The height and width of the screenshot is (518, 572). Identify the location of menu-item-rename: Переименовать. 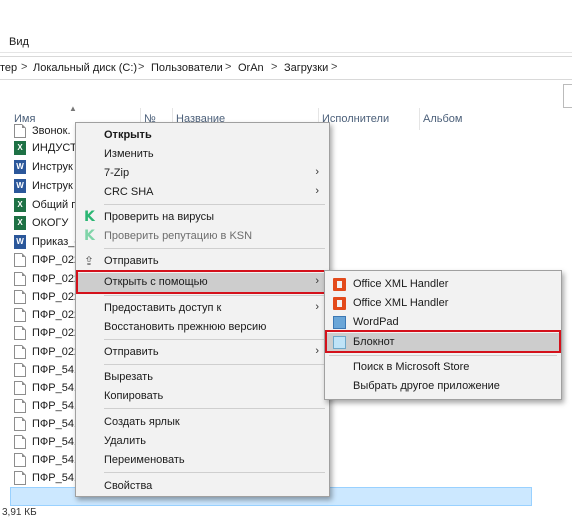
(202, 460).